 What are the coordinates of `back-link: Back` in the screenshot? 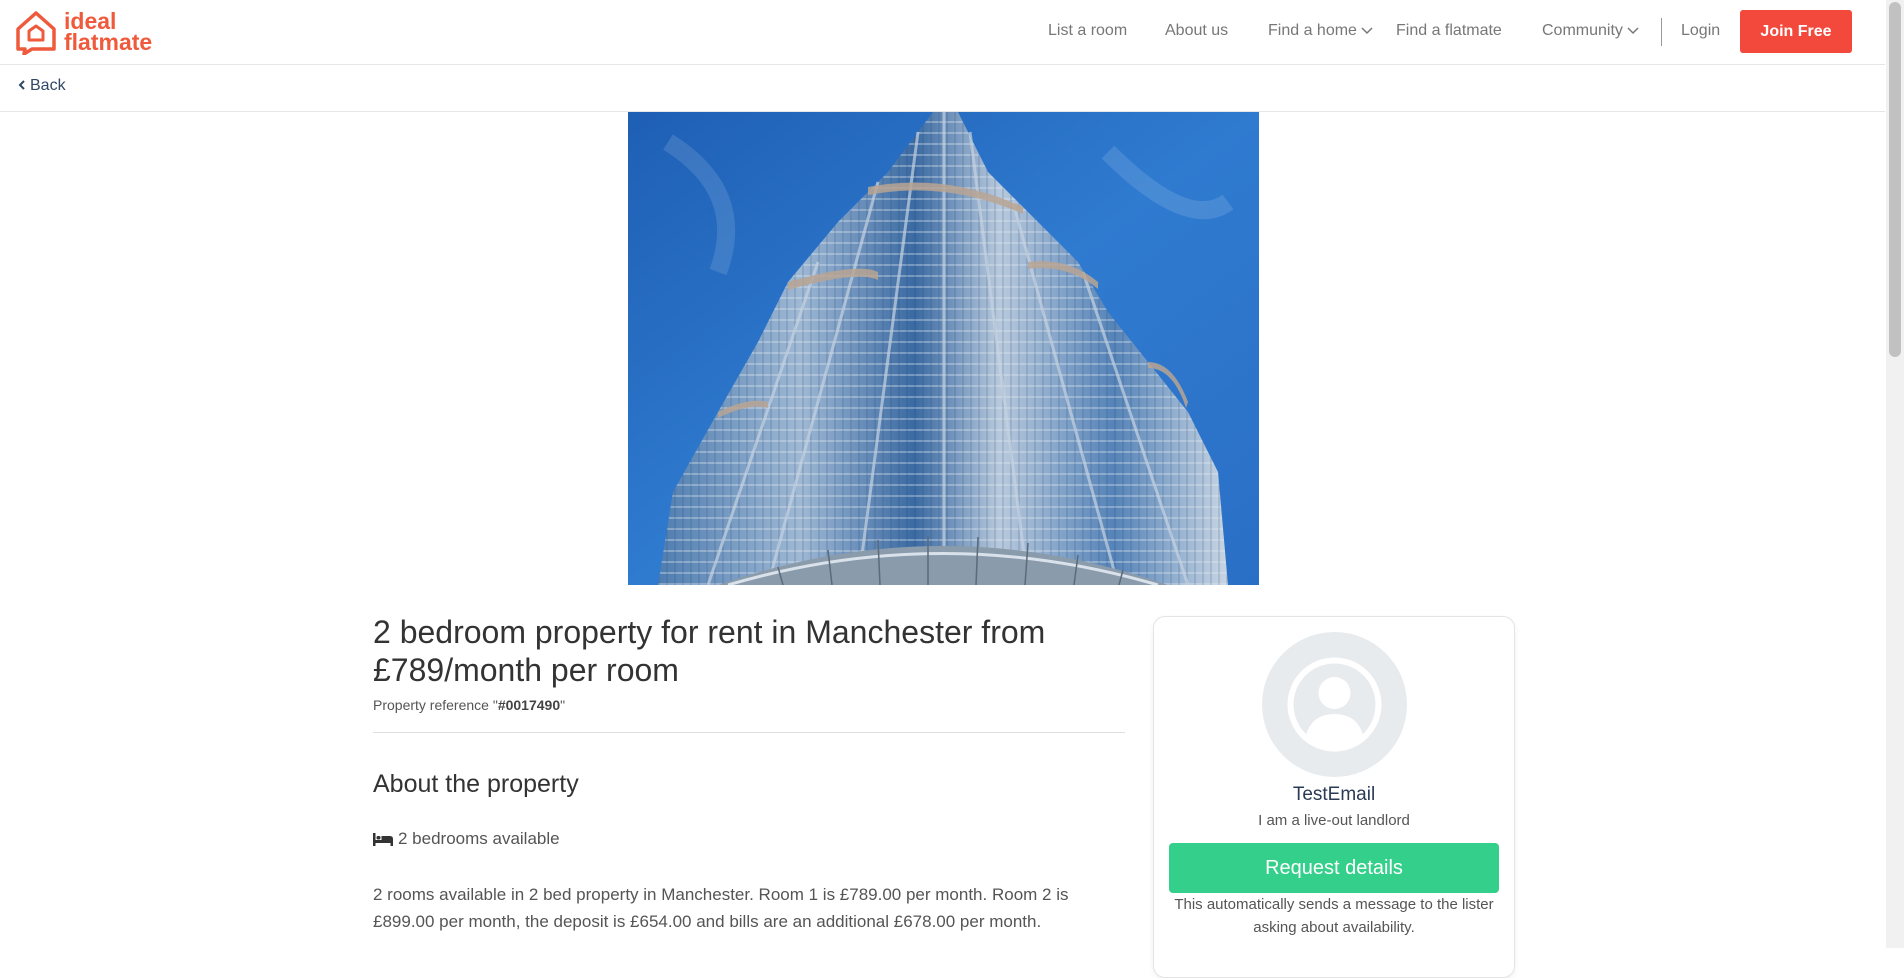 It's located at (42, 86).